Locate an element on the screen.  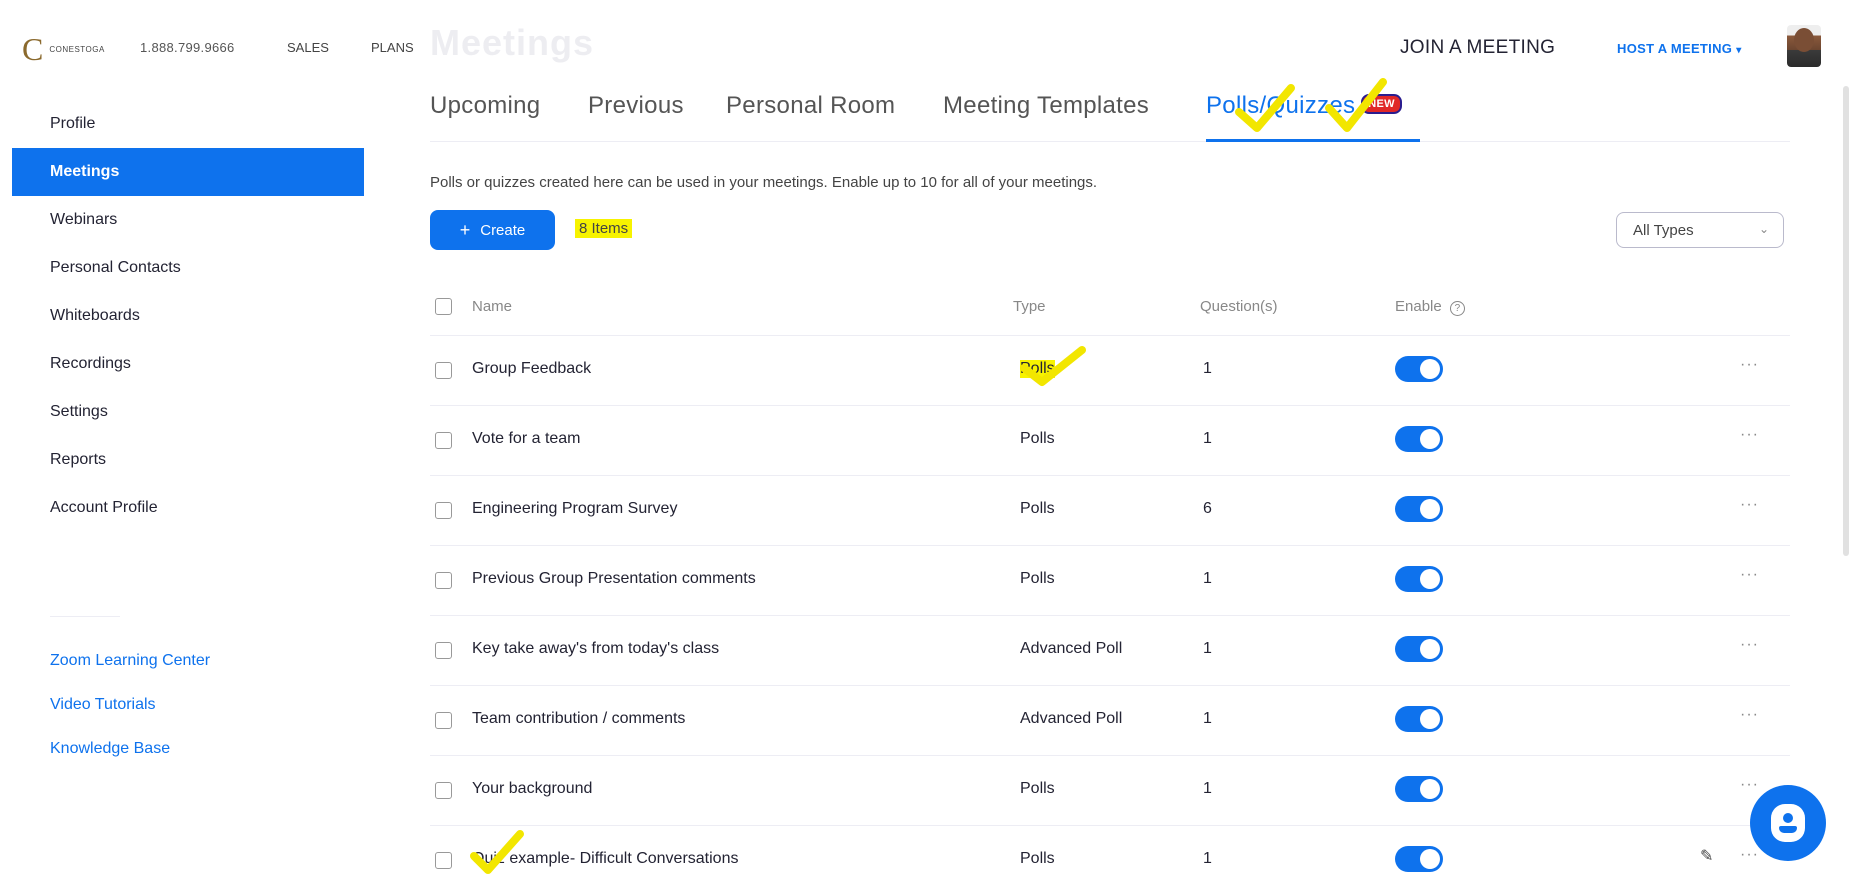
create-button: + Create is located at coordinates (492, 230).